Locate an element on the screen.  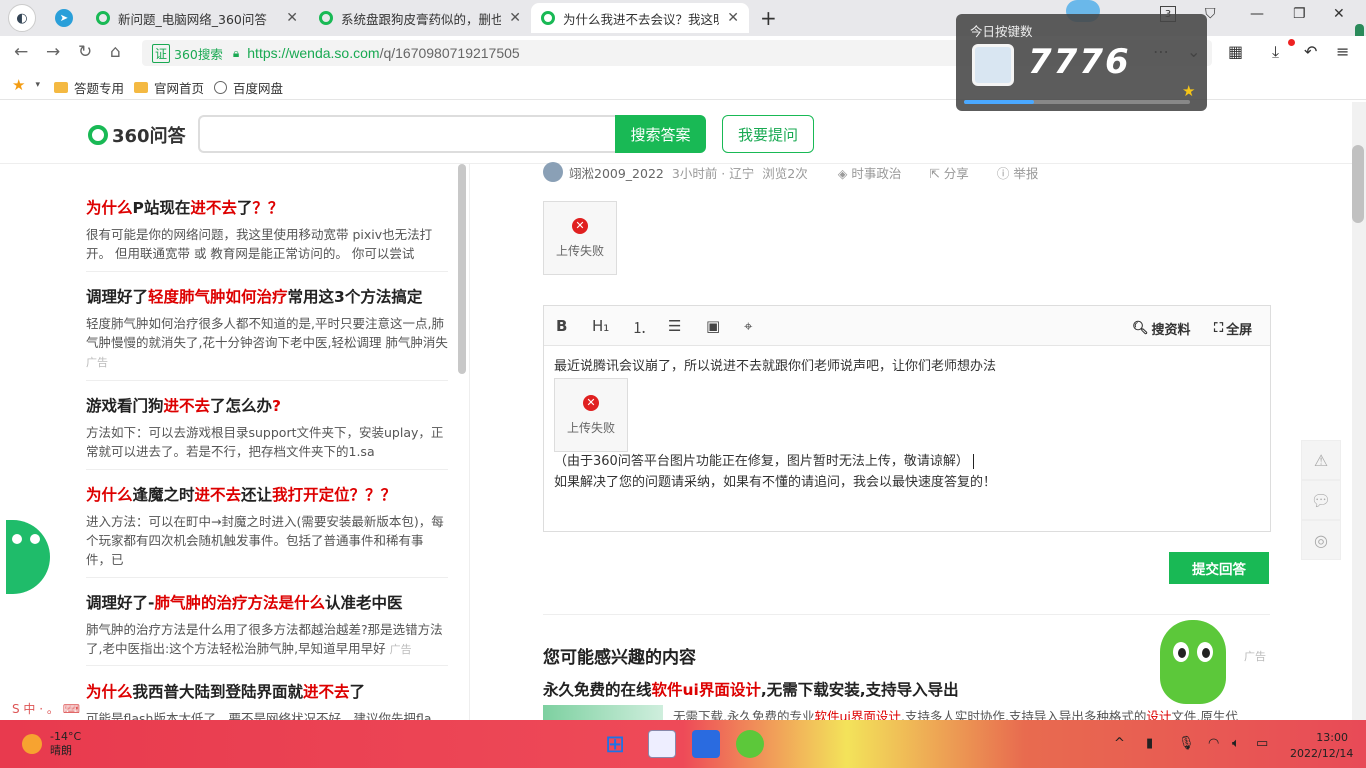
weather-widget: -14°C 晴朗 is located at coordinates (51, 744).